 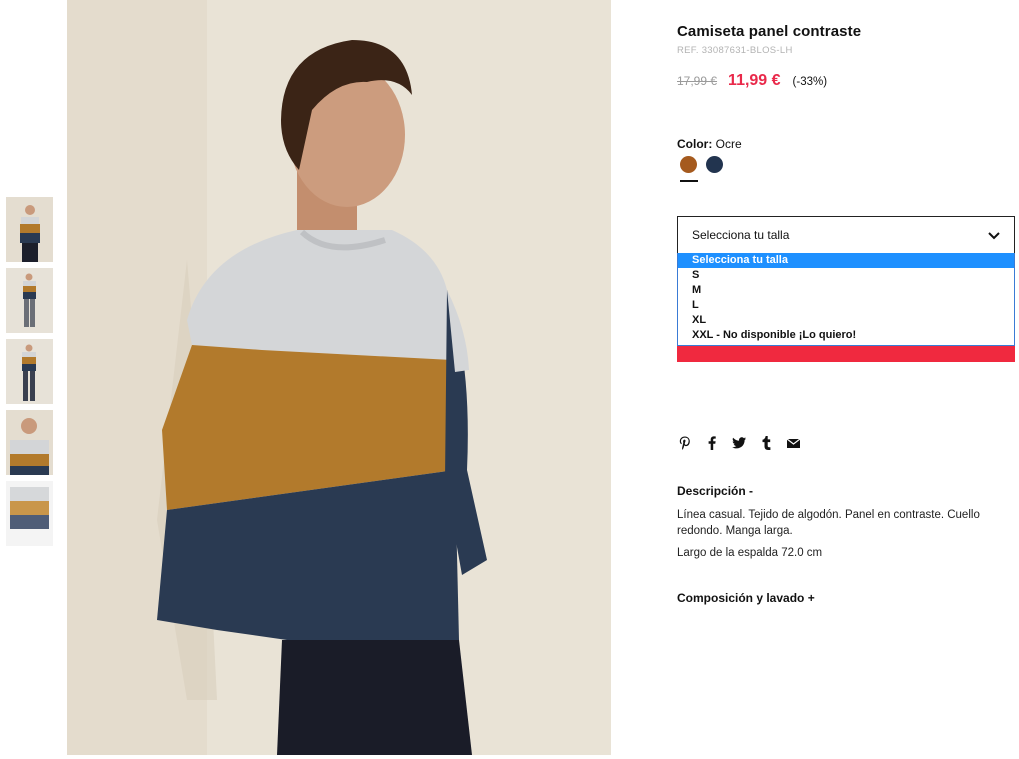 What do you see at coordinates (846, 305) in the screenshot?
I see `size-option-l: L` at bounding box center [846, 305].